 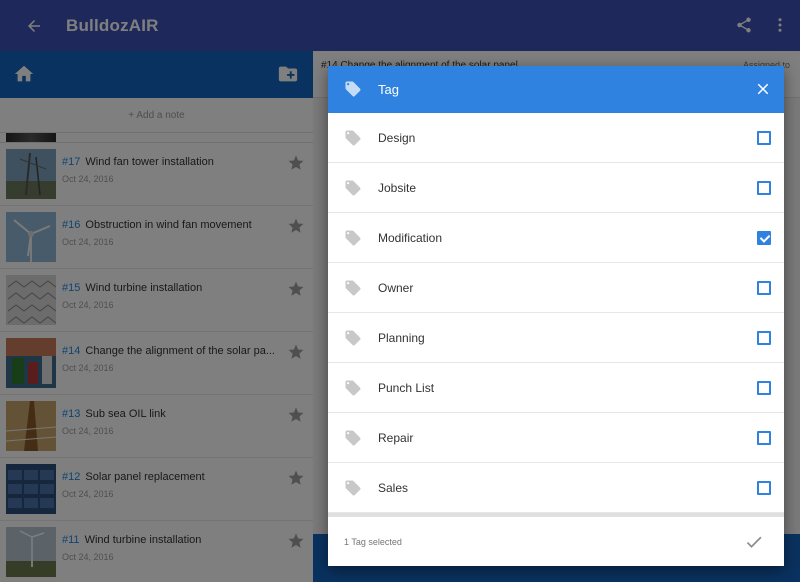 What do you see at coordinates (556, 288) in the screenshot?
I see `tag-option-owner: Owner` at bounding box center [556, 288].